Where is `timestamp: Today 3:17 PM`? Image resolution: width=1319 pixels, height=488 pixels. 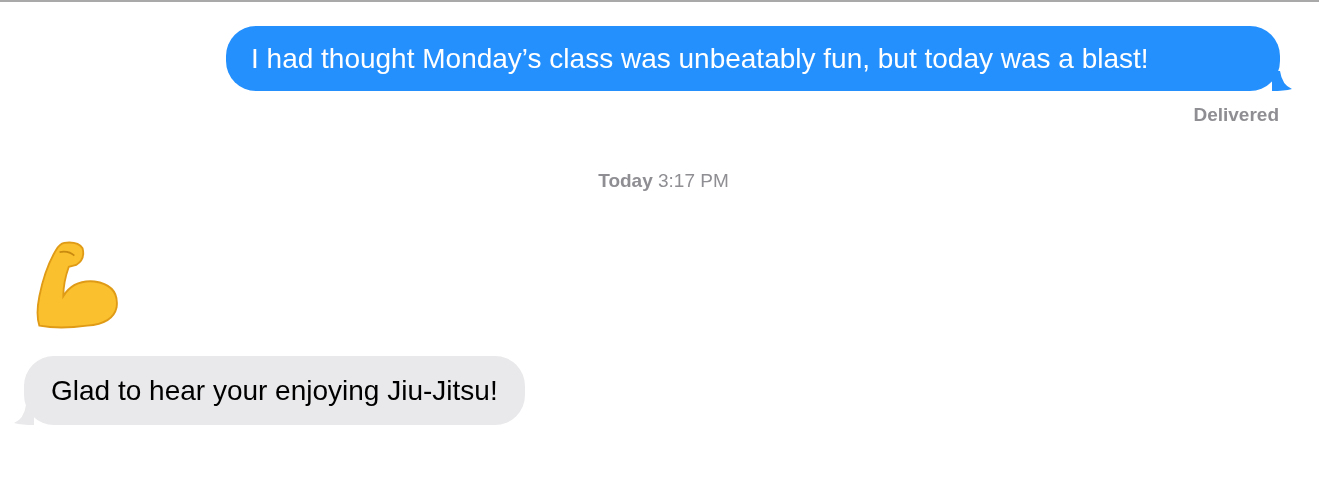 timestamp: Today 3:17 PM is located at coordinates (663, 180).